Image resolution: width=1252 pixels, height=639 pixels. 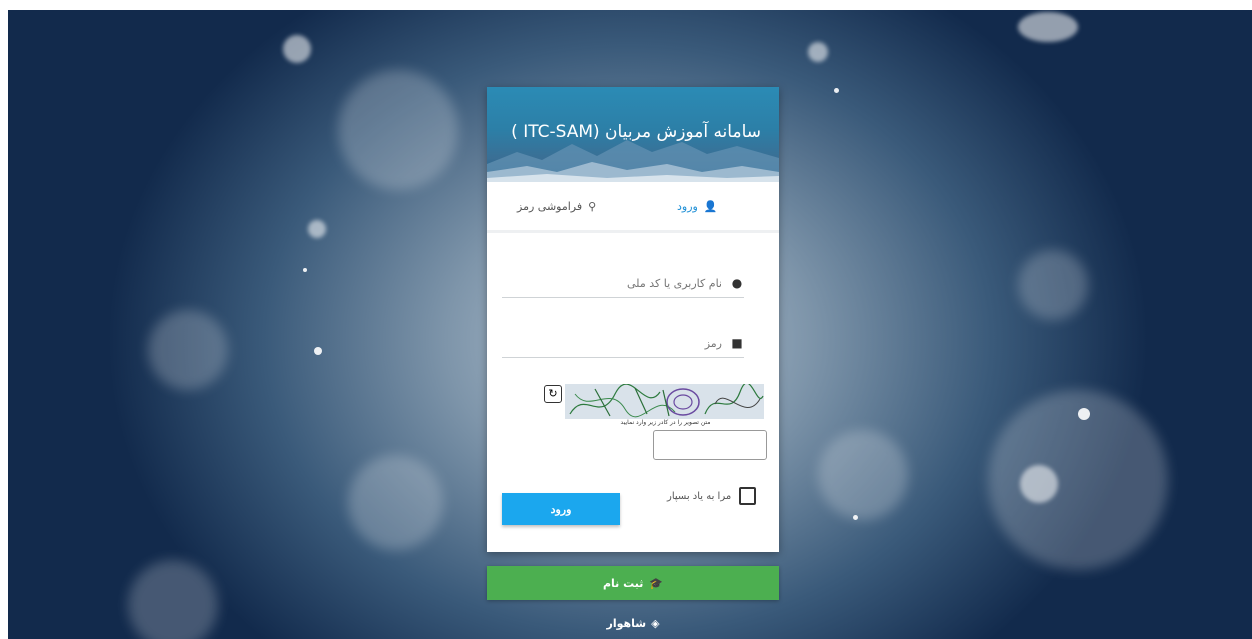 I want to click on remember-checkbox, so click(x=748, y=496).